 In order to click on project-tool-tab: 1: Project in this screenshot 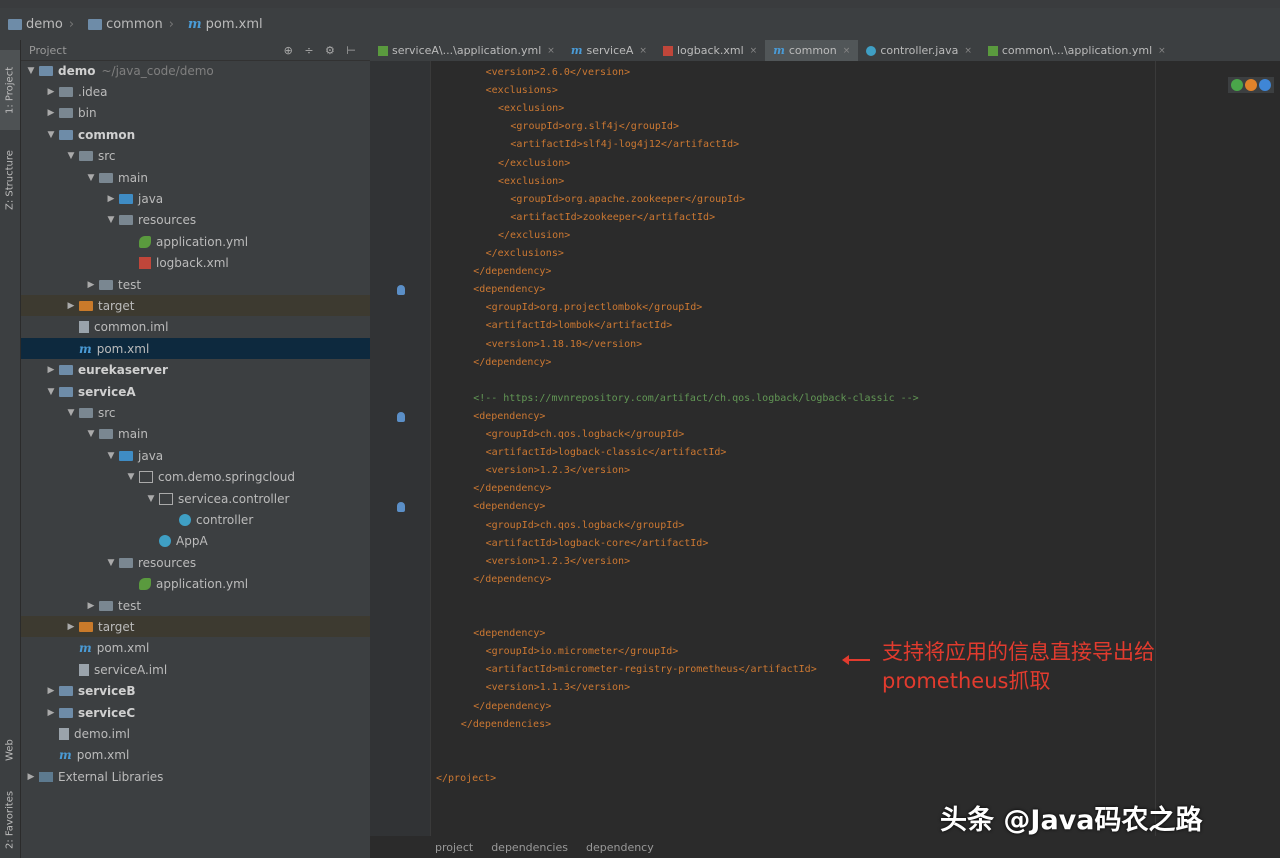, I will do `click(10, 90)`.